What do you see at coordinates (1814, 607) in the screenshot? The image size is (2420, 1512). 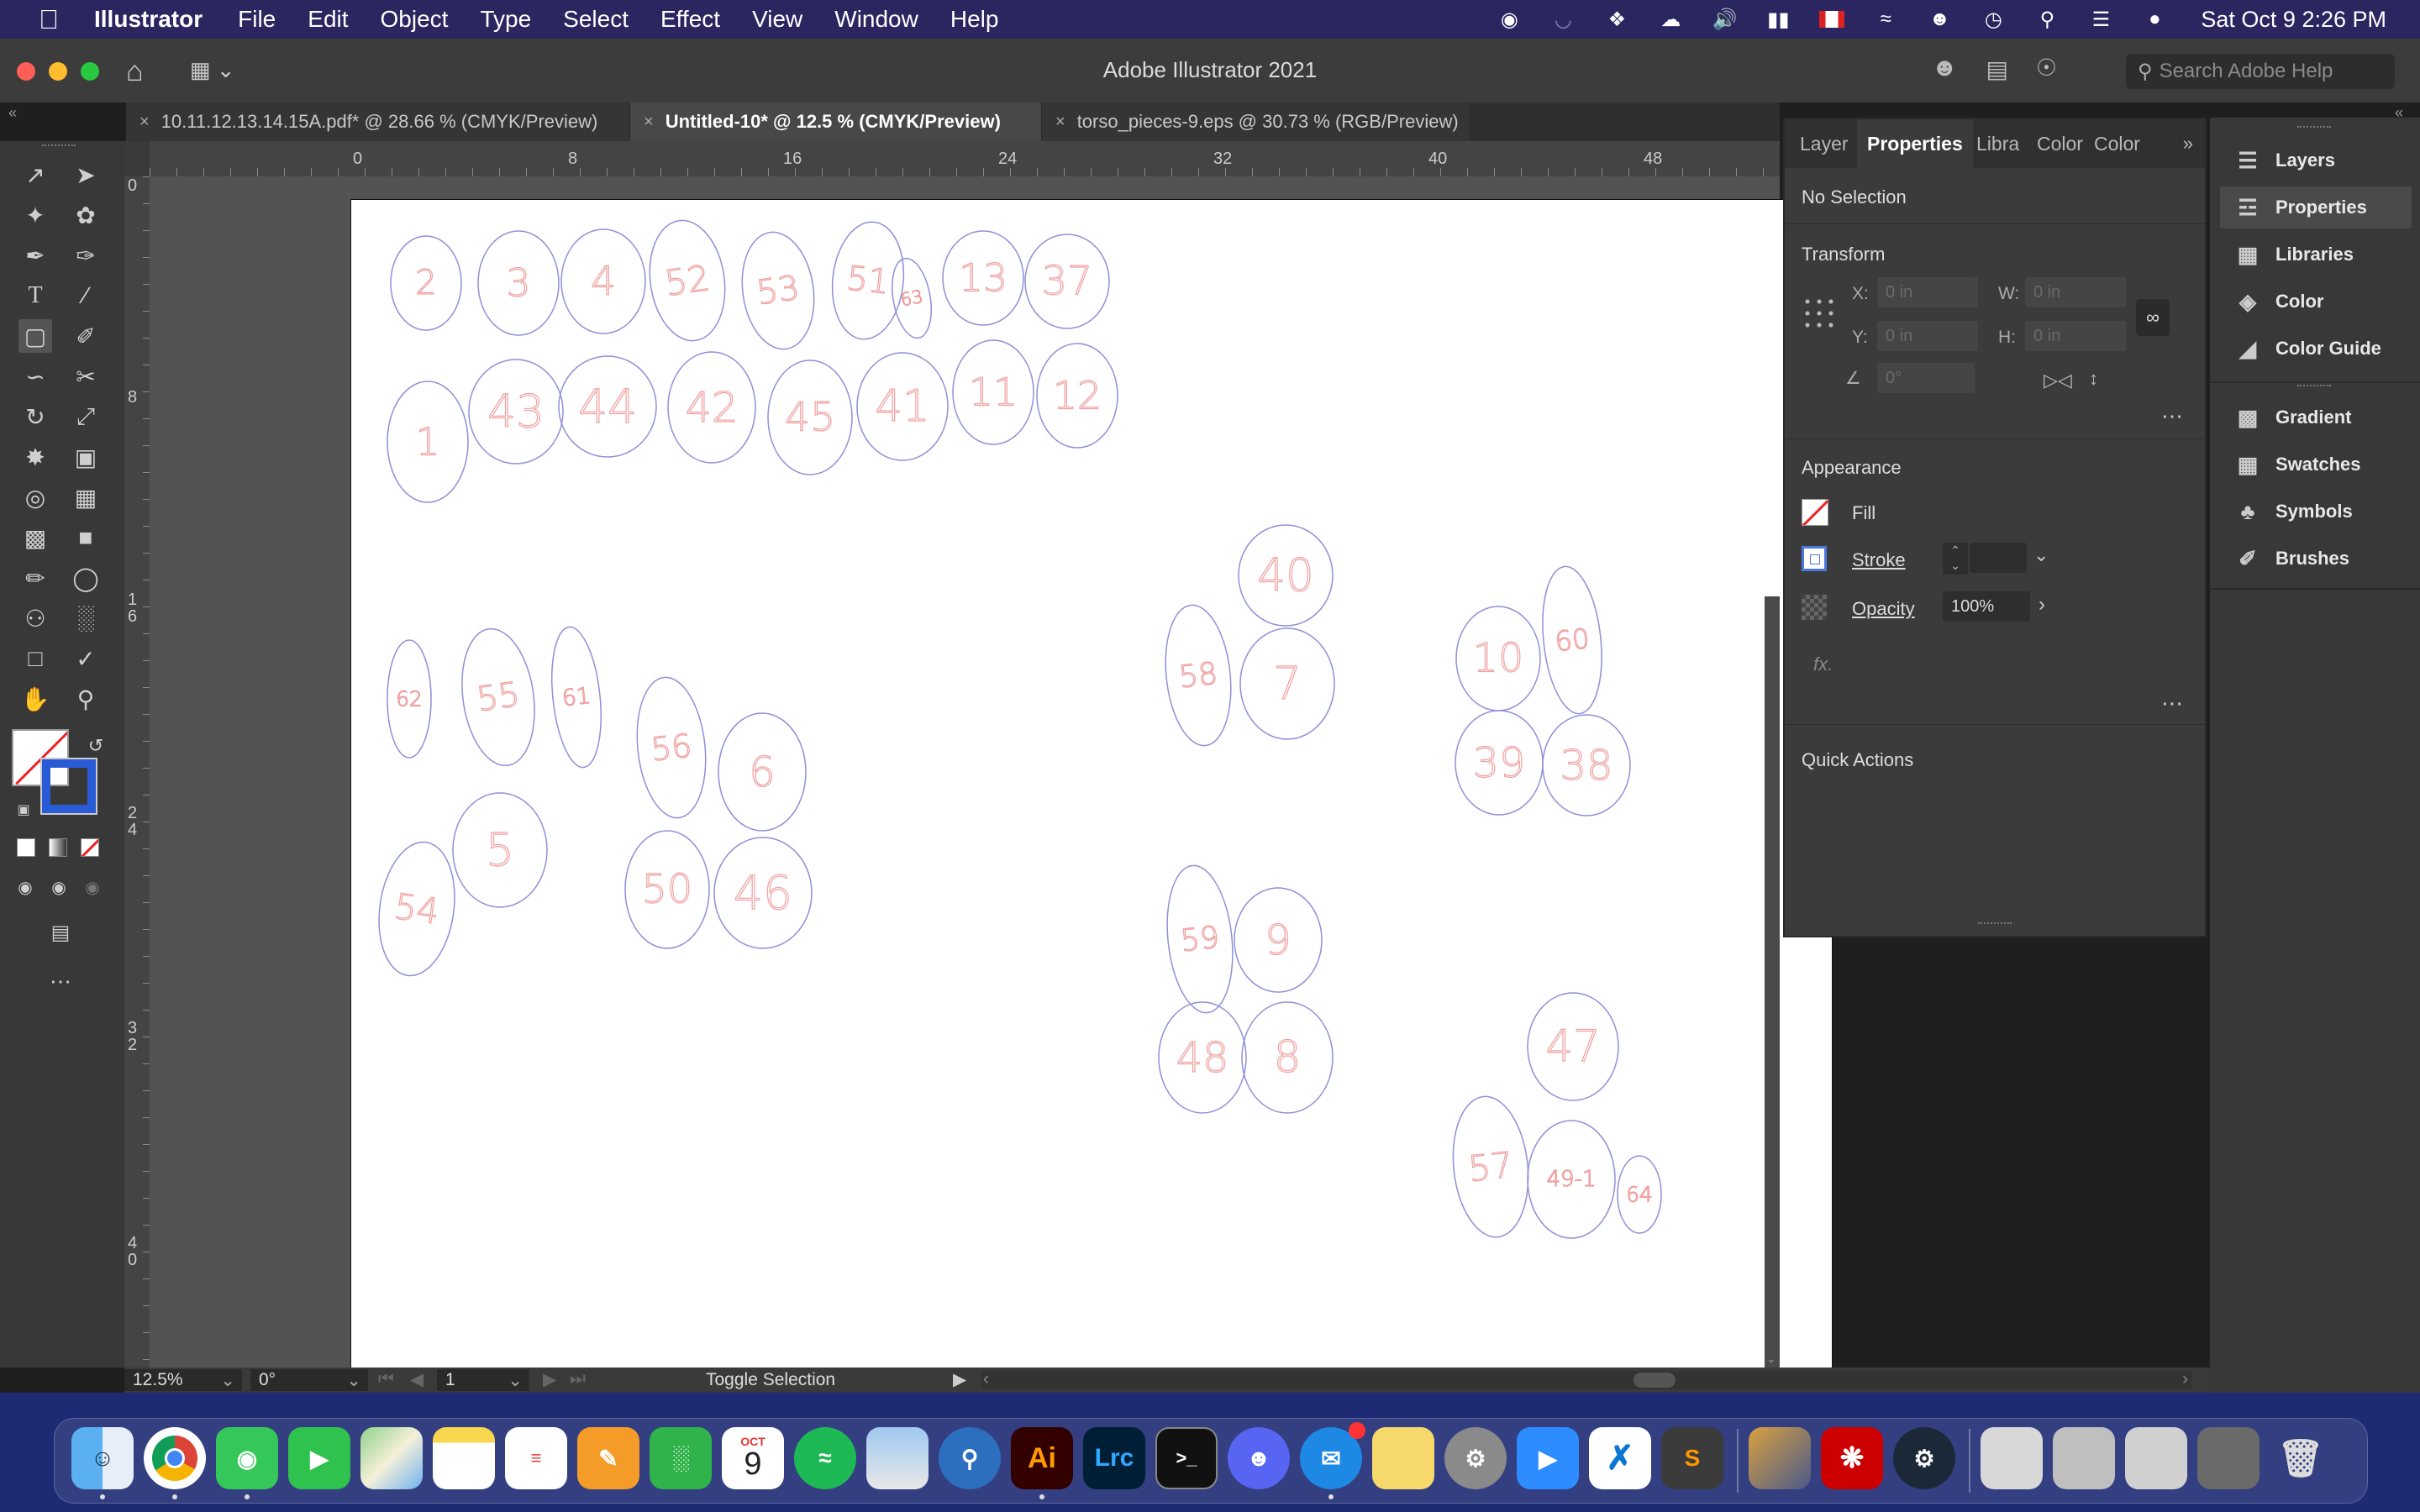 I see `opacity-icon` at bounding box center [1814, 607].